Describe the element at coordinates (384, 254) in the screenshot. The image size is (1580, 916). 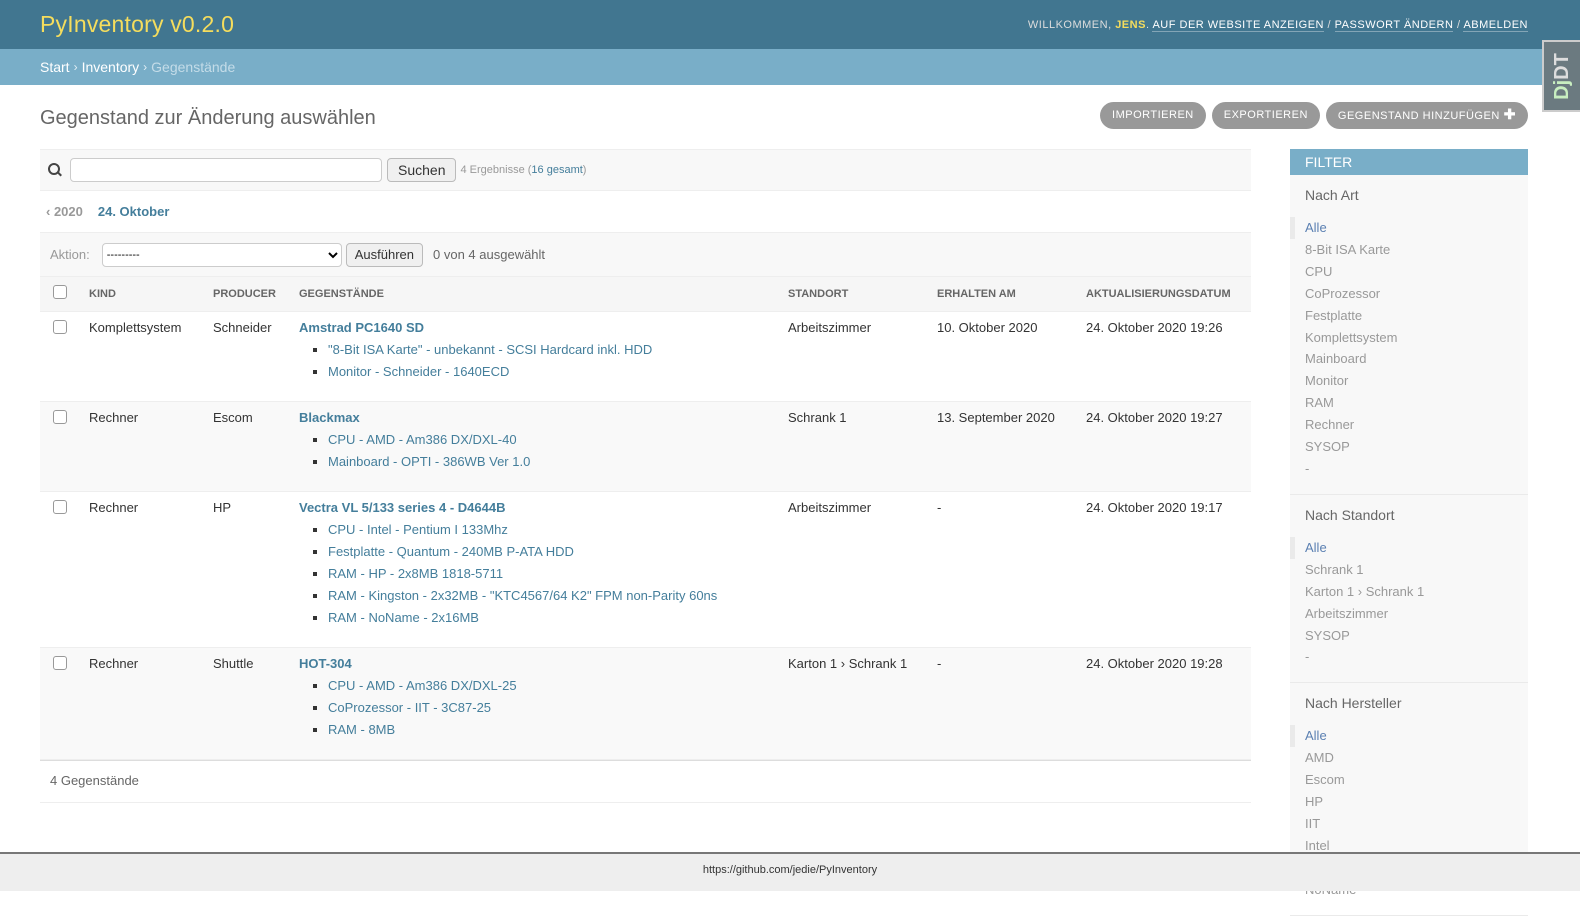
I see `run-action-button: Ausführen` at that location.